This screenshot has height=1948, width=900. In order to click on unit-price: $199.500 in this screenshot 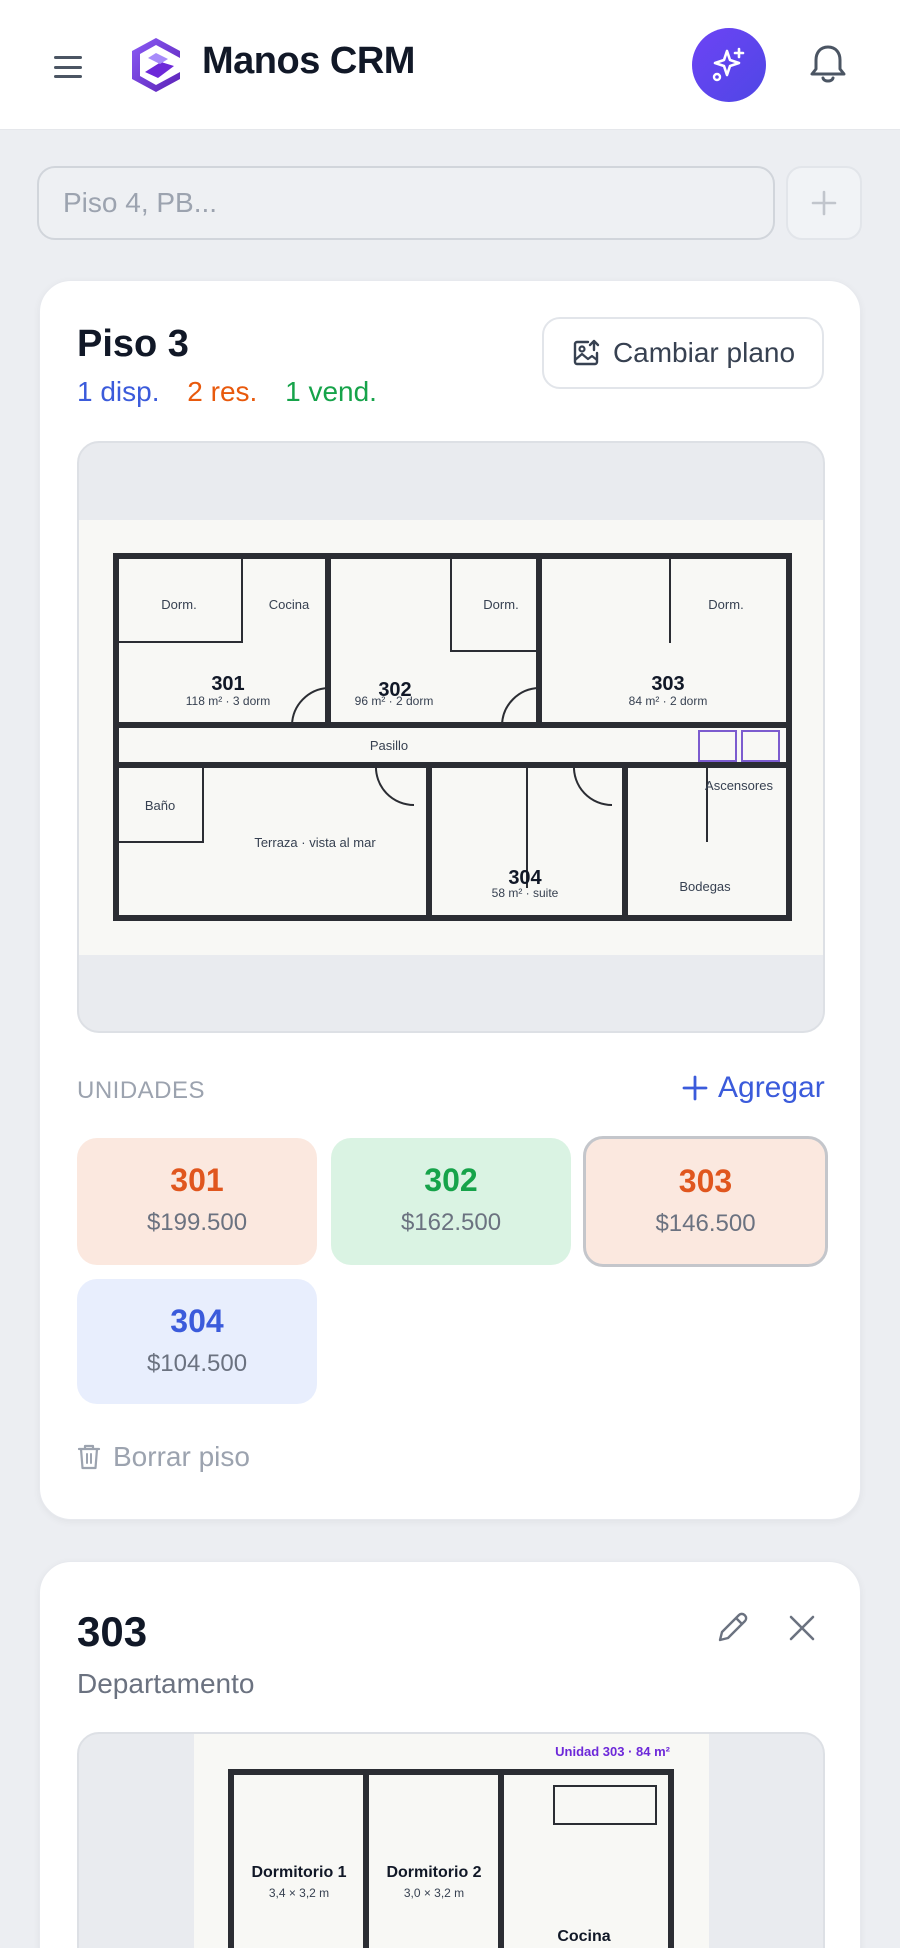, I will do `click(197, 1222)`.